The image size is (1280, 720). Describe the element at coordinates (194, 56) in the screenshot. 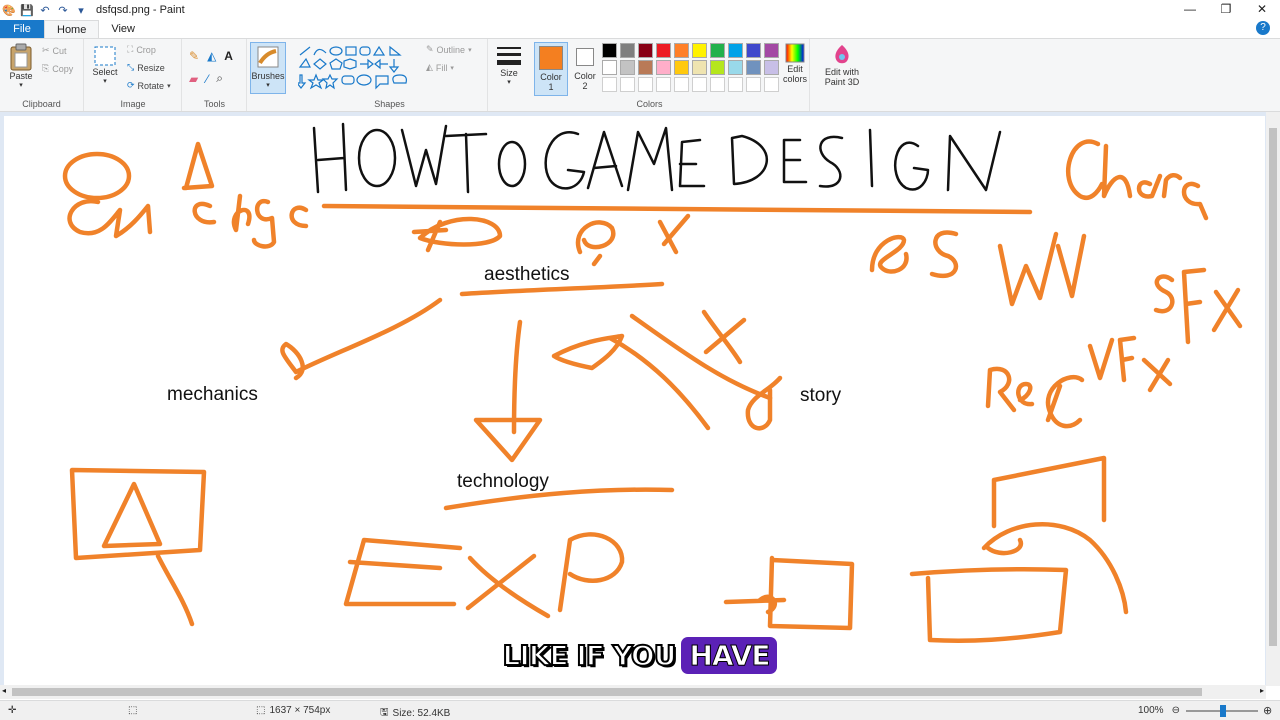

I see `pencil-icon: ✎` at that location.